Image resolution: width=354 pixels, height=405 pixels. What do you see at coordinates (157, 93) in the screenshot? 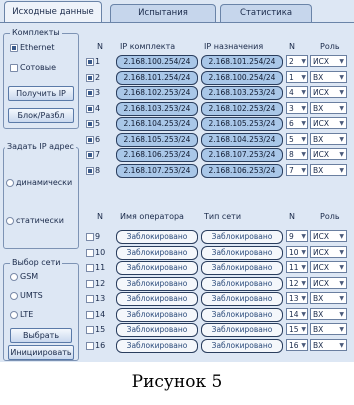
I see `source-ip-field: 2.168.102.253/24` at bounding box center [157, 93].